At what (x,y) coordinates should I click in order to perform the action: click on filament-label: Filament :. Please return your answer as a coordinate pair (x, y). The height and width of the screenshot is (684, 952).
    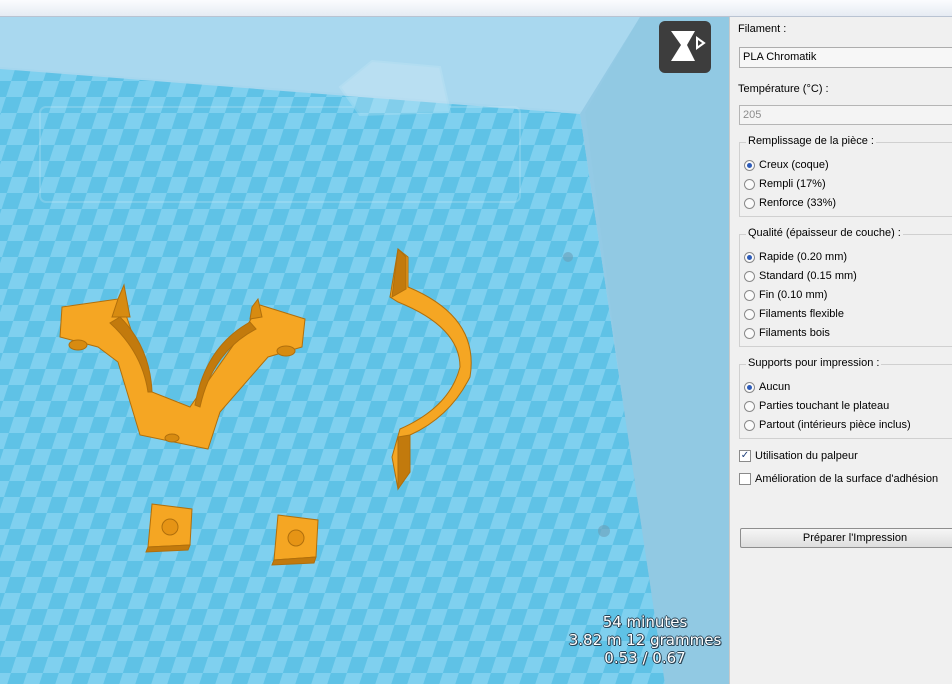
    Looking at the image, I should click on (762, 29).